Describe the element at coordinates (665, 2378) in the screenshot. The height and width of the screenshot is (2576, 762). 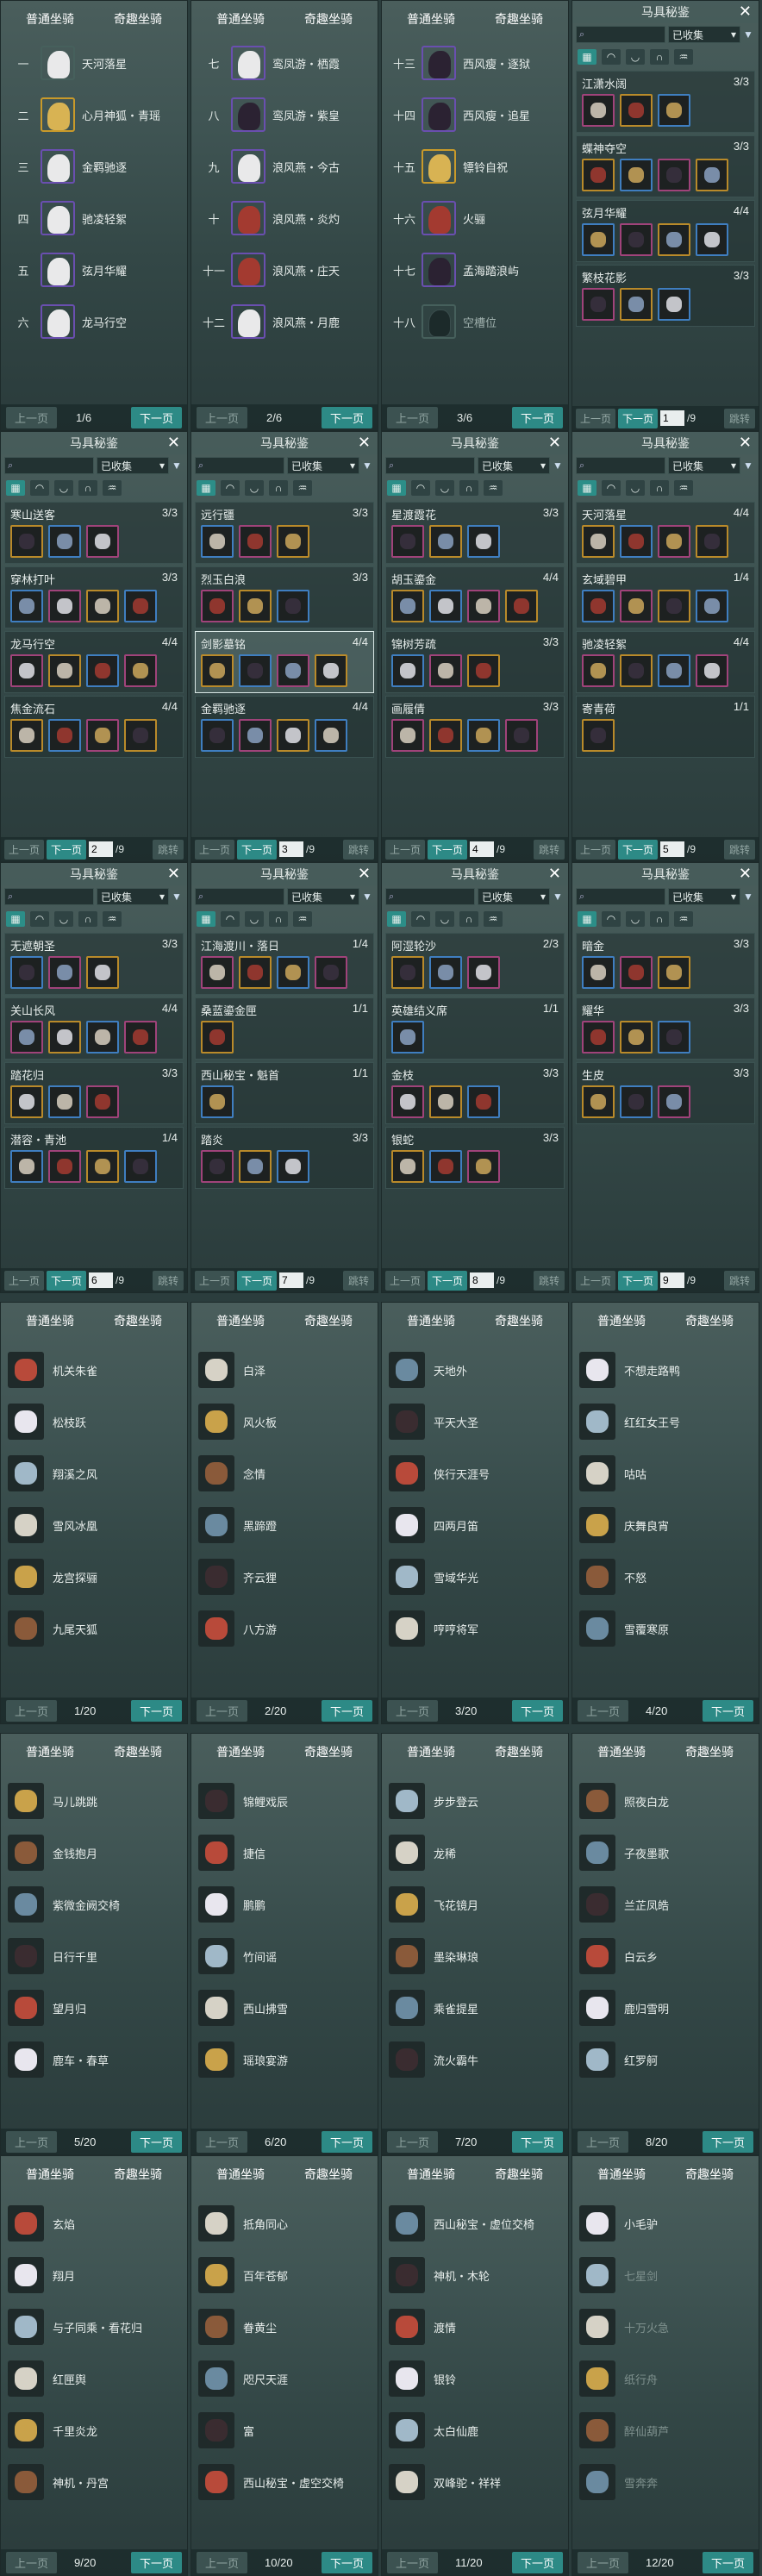
I see `fun-mount-row: 纸行舟` at that location.